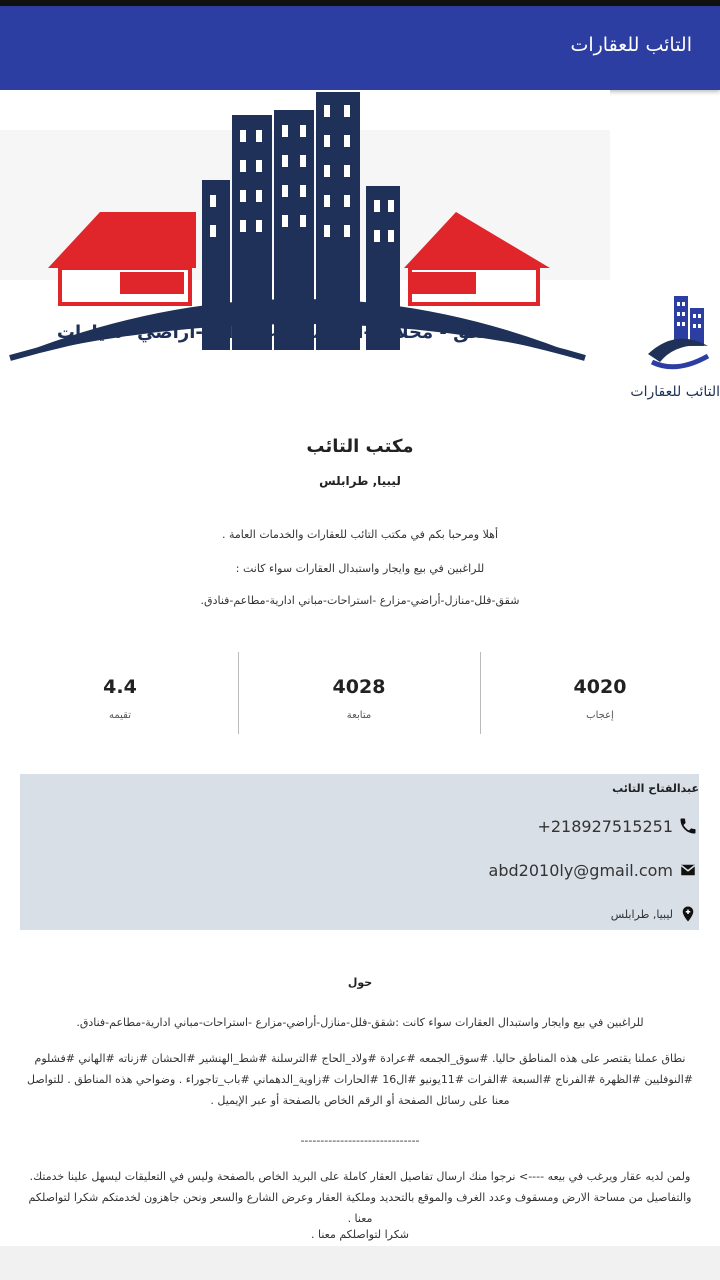 The image size is (720, 1280). Describe the element at coordinates (688, 870) in the screenshot. I see `mail-icon` at that location.